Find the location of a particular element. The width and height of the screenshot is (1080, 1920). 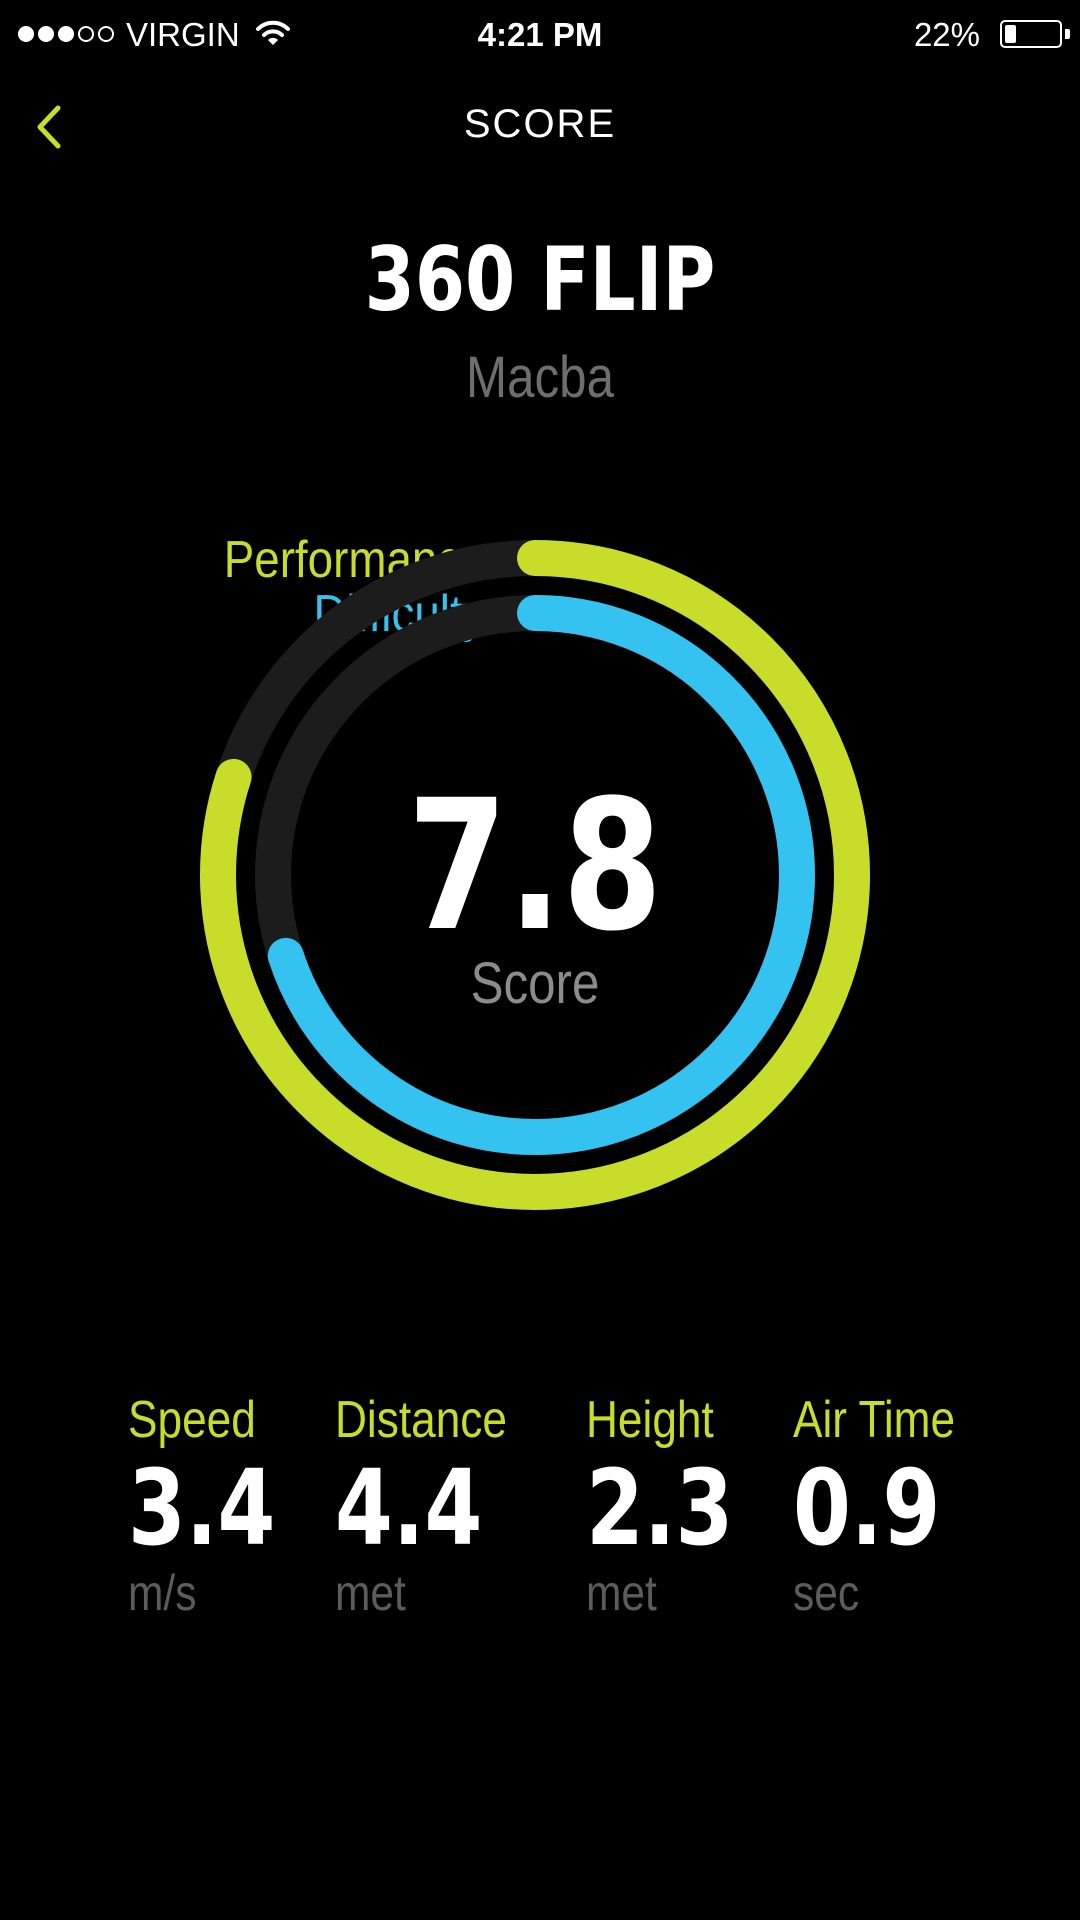

battery-icon is located at coordinates (1031, 34).